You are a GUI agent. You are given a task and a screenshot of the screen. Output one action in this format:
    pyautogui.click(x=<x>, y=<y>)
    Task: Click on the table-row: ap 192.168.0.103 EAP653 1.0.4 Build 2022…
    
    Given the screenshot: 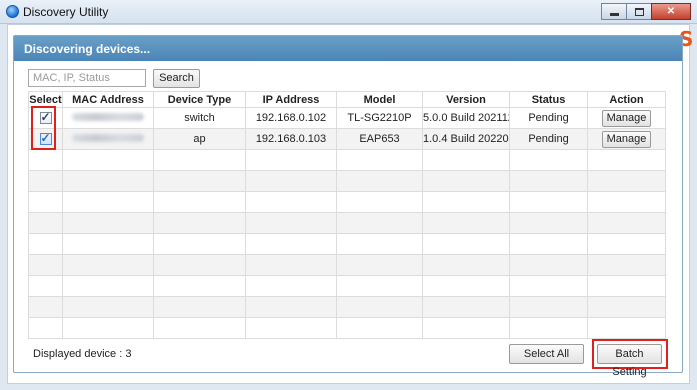 What is the action you would take?
    pyautogui.click(x=347, y=139)
    